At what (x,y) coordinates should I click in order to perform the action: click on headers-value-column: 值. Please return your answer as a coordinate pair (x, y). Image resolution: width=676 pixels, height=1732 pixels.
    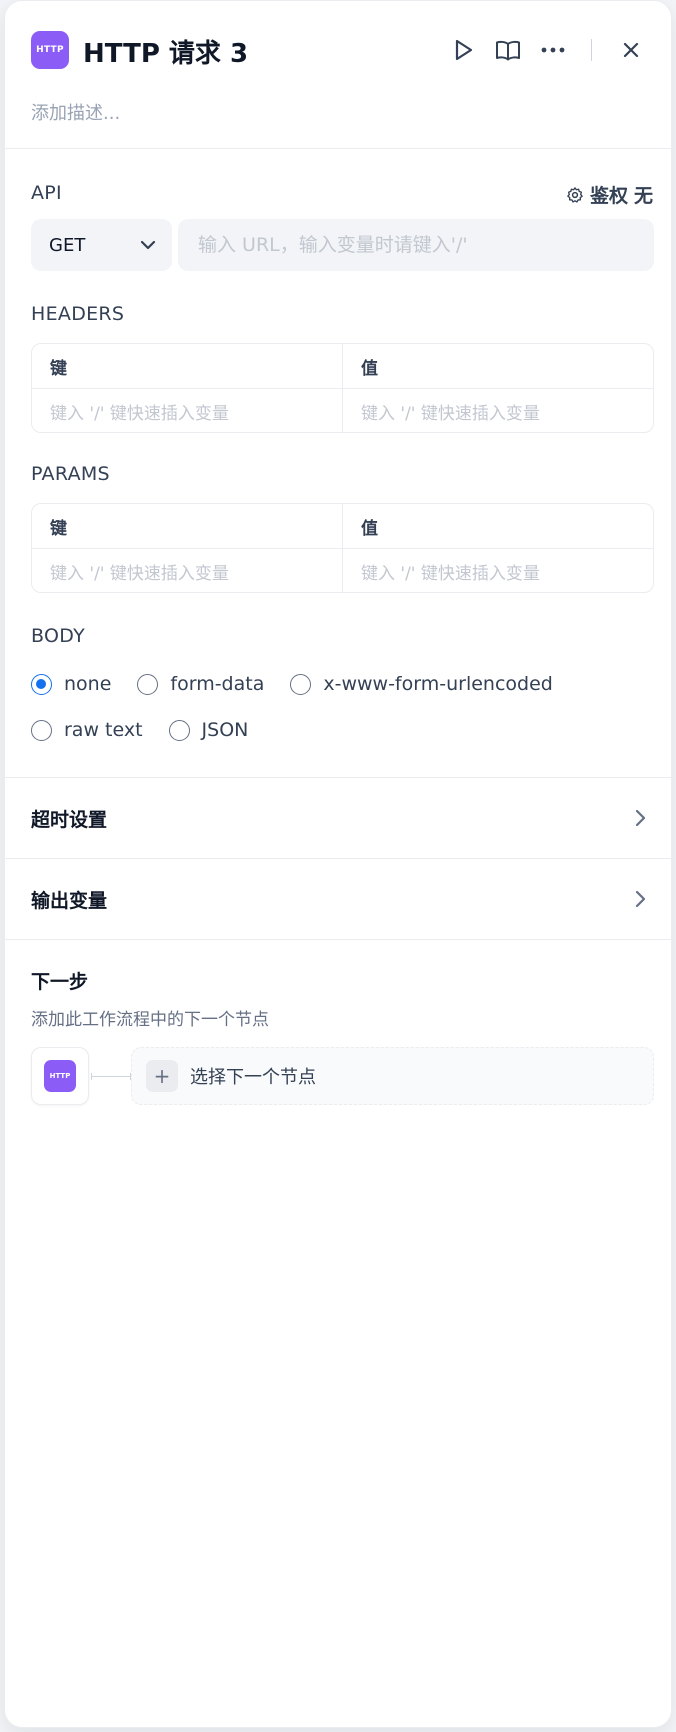
    Looking at the image, I should click on (497, 366).